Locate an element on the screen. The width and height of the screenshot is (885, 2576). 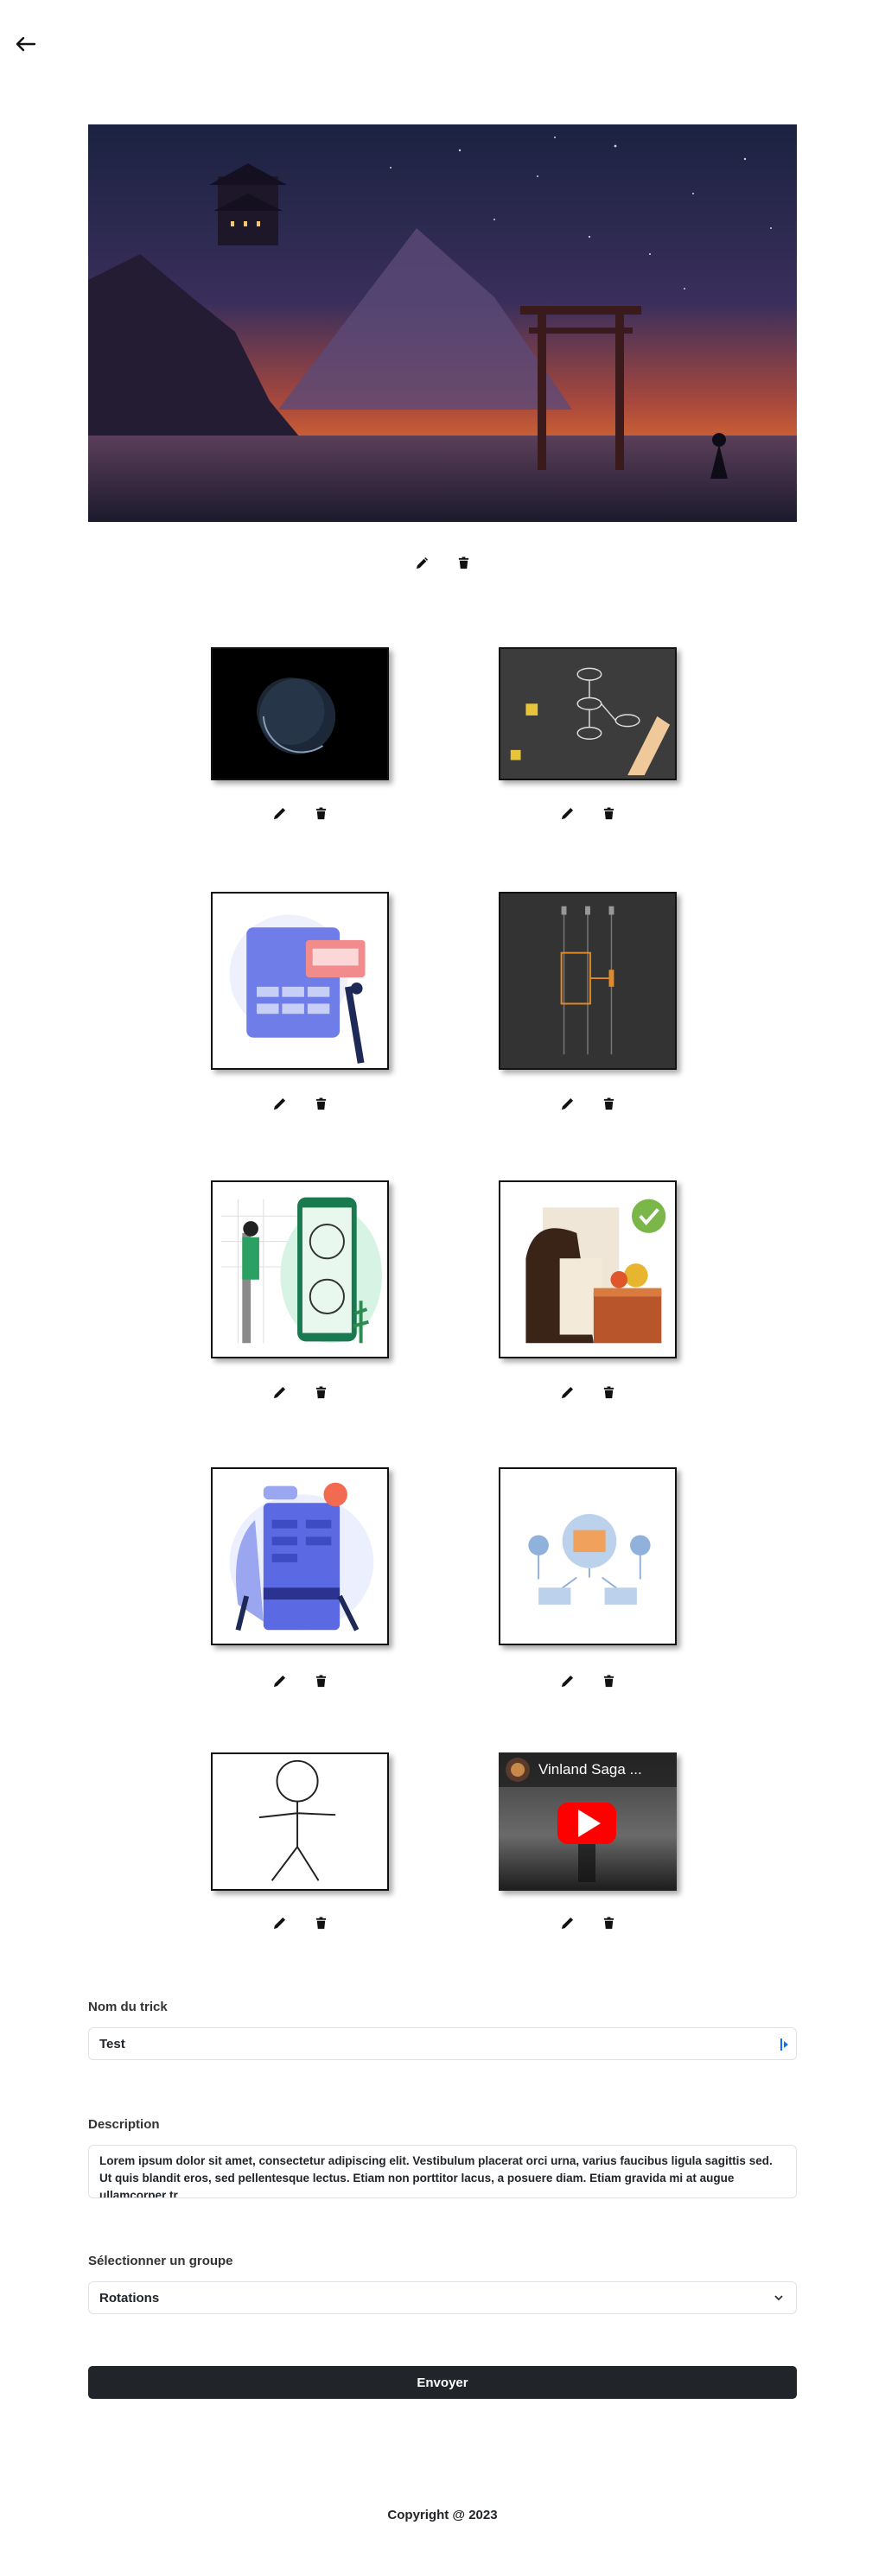
youtube-play-icon is located at coordinates (586, 1823).